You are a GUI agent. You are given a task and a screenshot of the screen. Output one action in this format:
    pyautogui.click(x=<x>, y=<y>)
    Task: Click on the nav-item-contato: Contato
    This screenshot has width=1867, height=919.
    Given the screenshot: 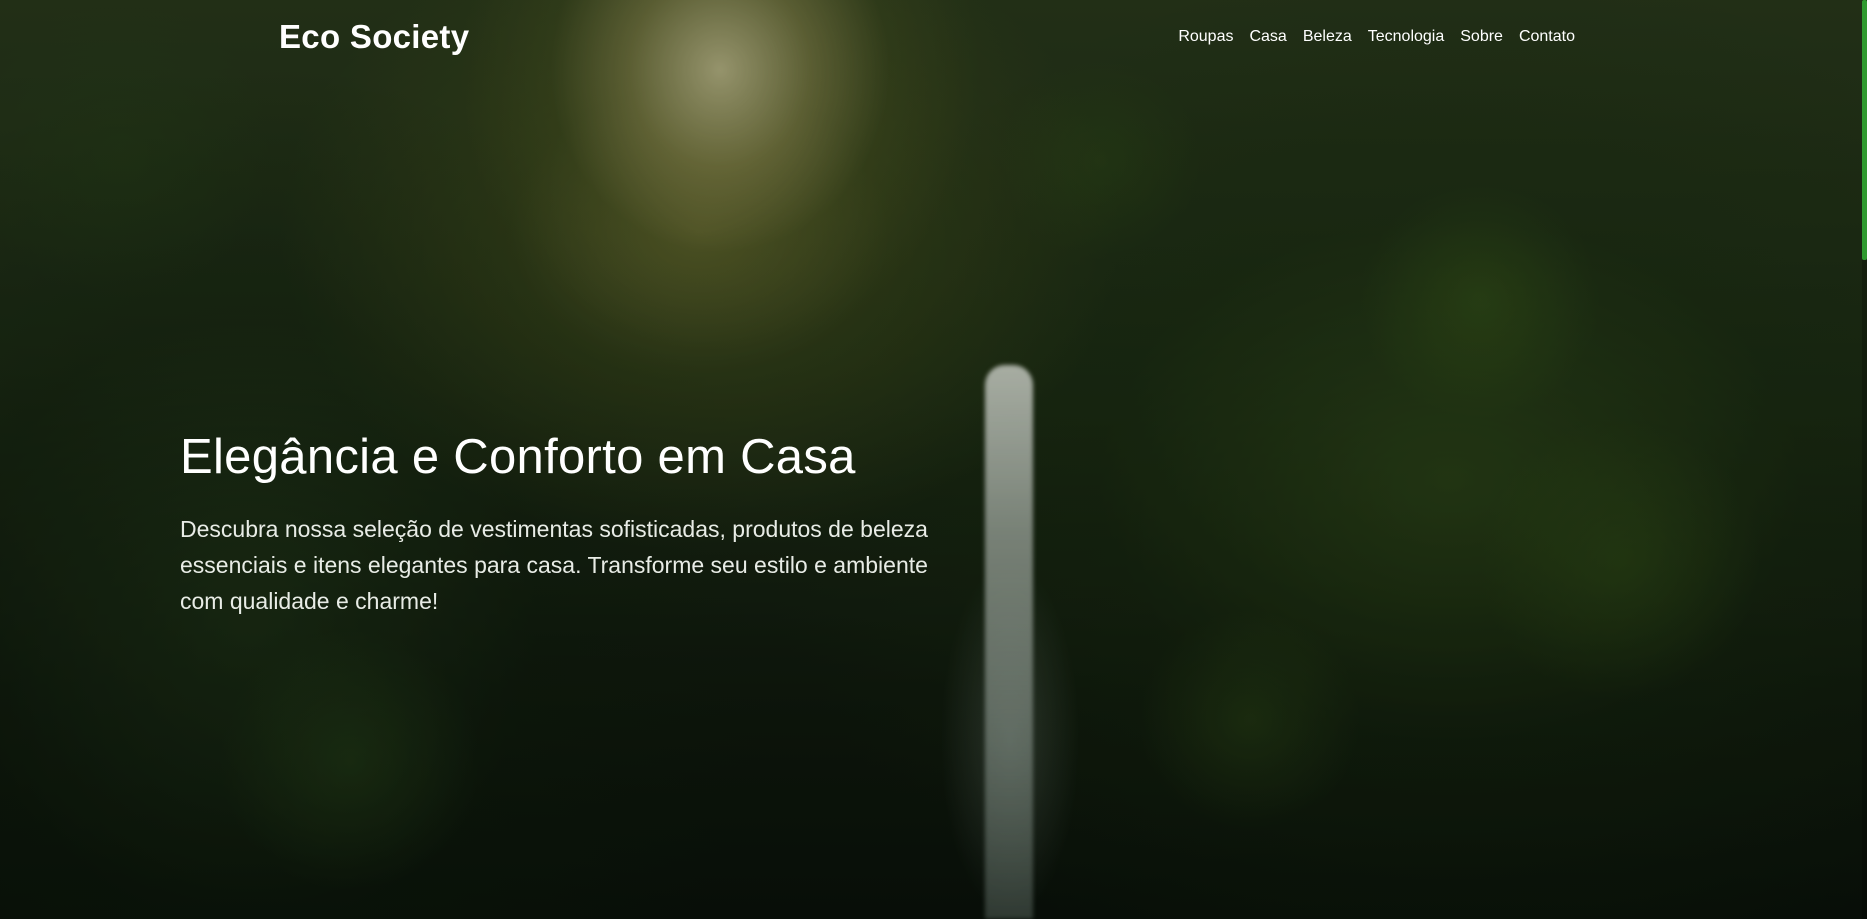 What is the action you would take?
    pyautogui.click(x=1547, y=37)
    